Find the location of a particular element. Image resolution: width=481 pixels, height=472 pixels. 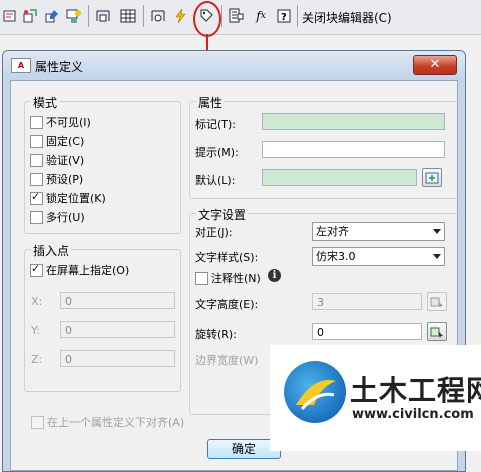

default-label: 默认(L): is located at coordinates (215, 180).